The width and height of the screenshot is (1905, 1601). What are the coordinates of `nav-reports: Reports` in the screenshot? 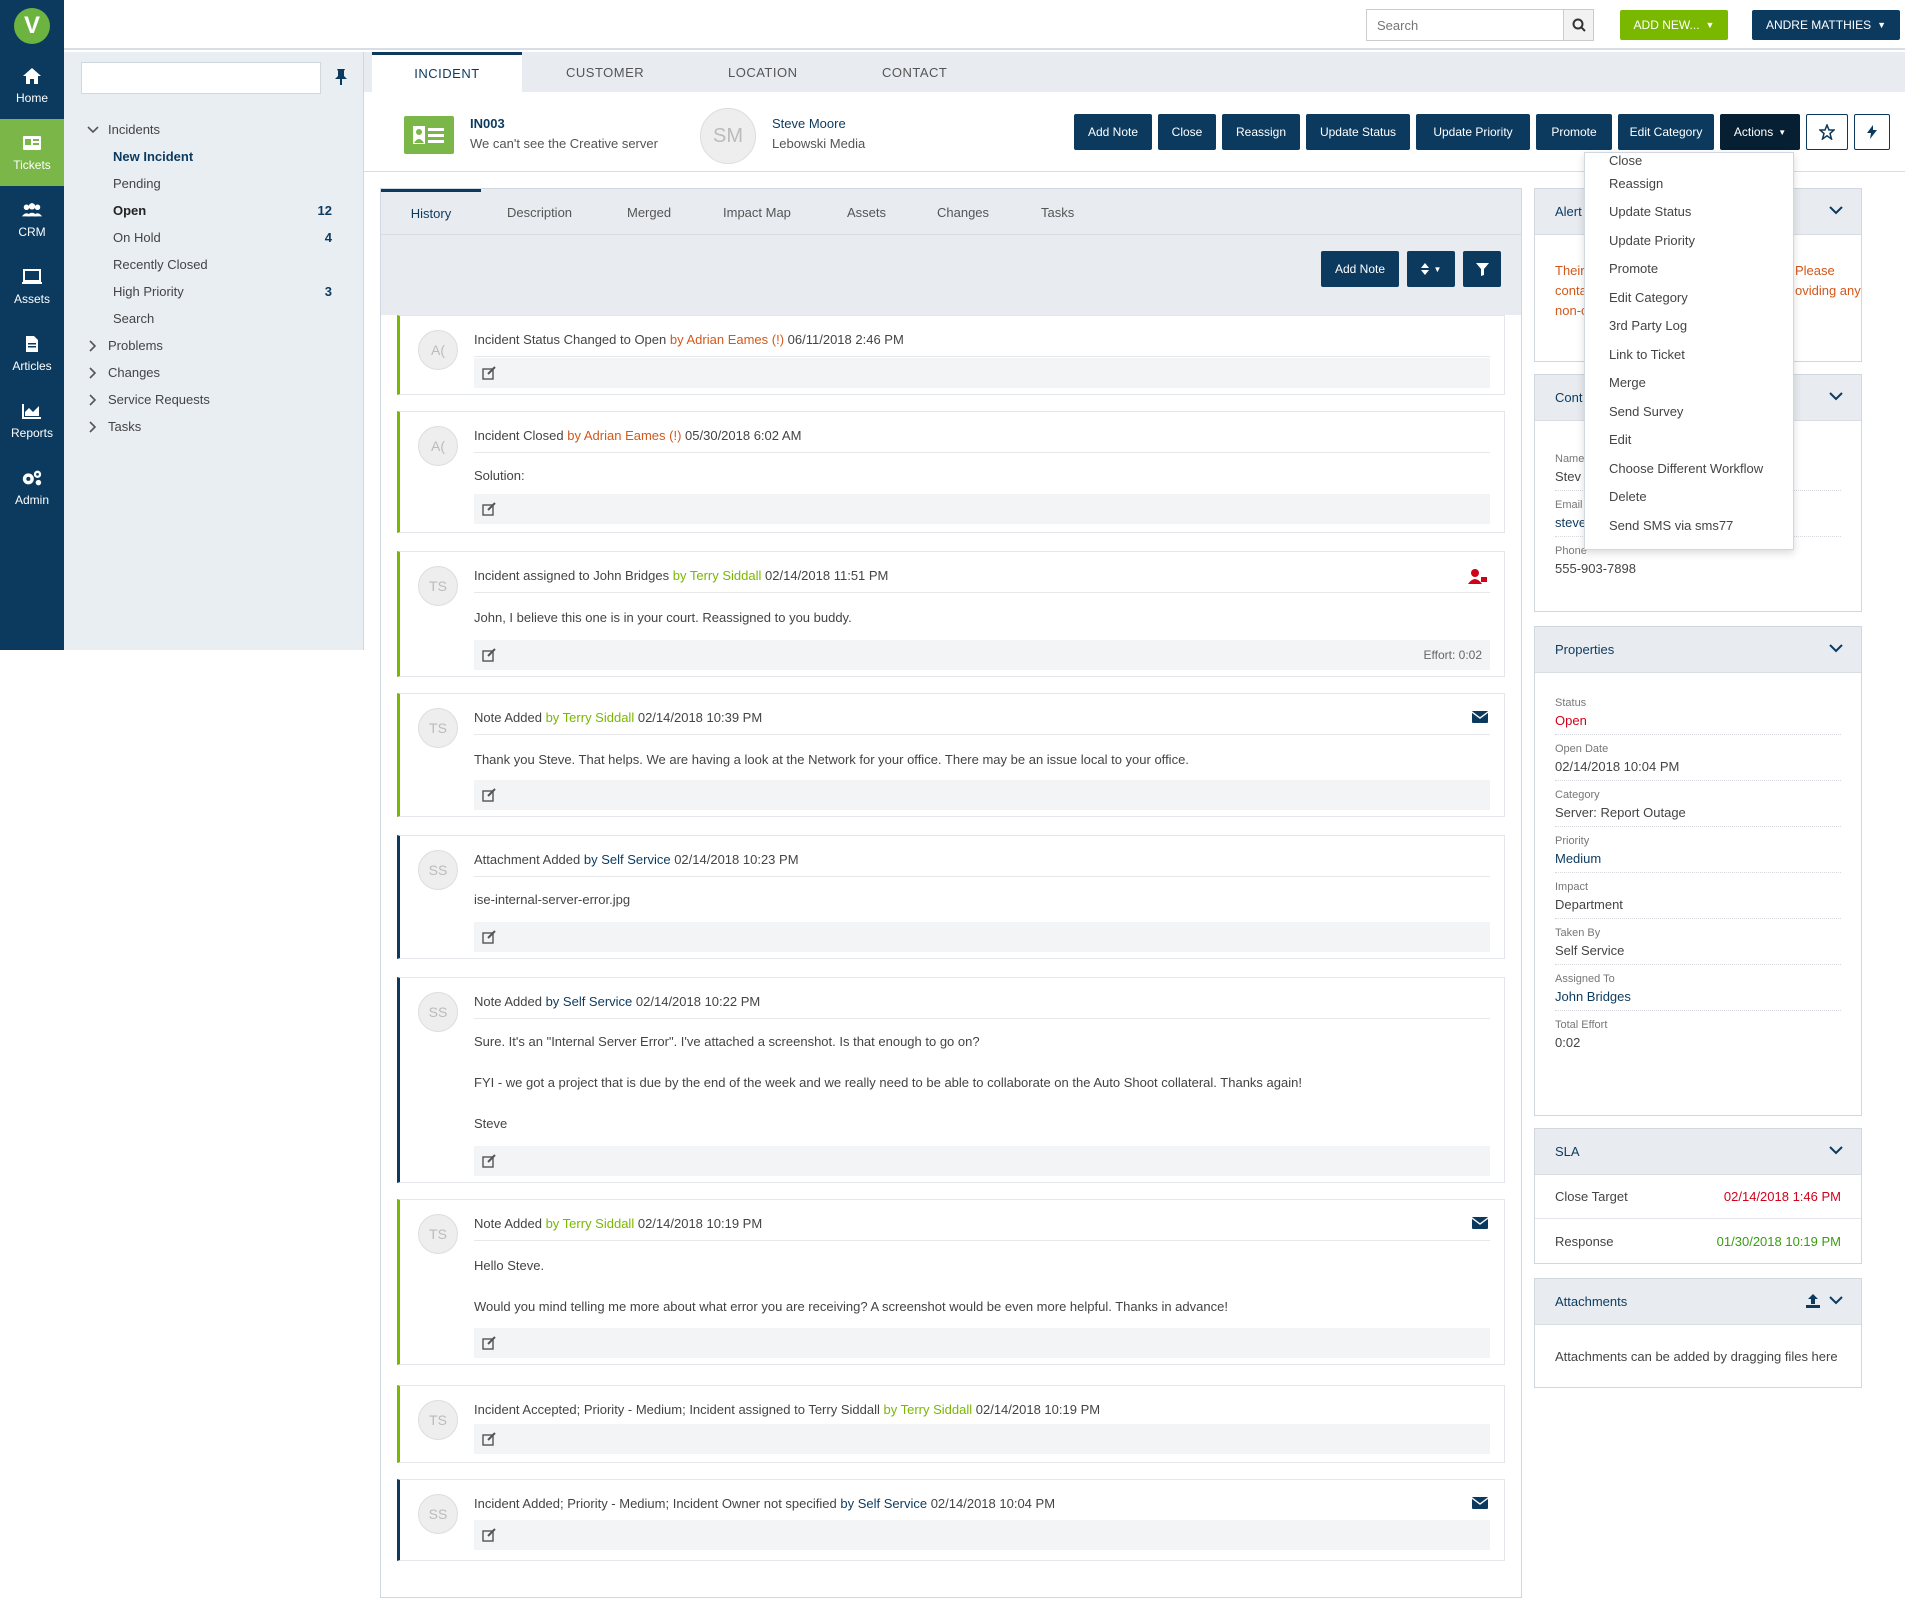 It's located at (32, 420).